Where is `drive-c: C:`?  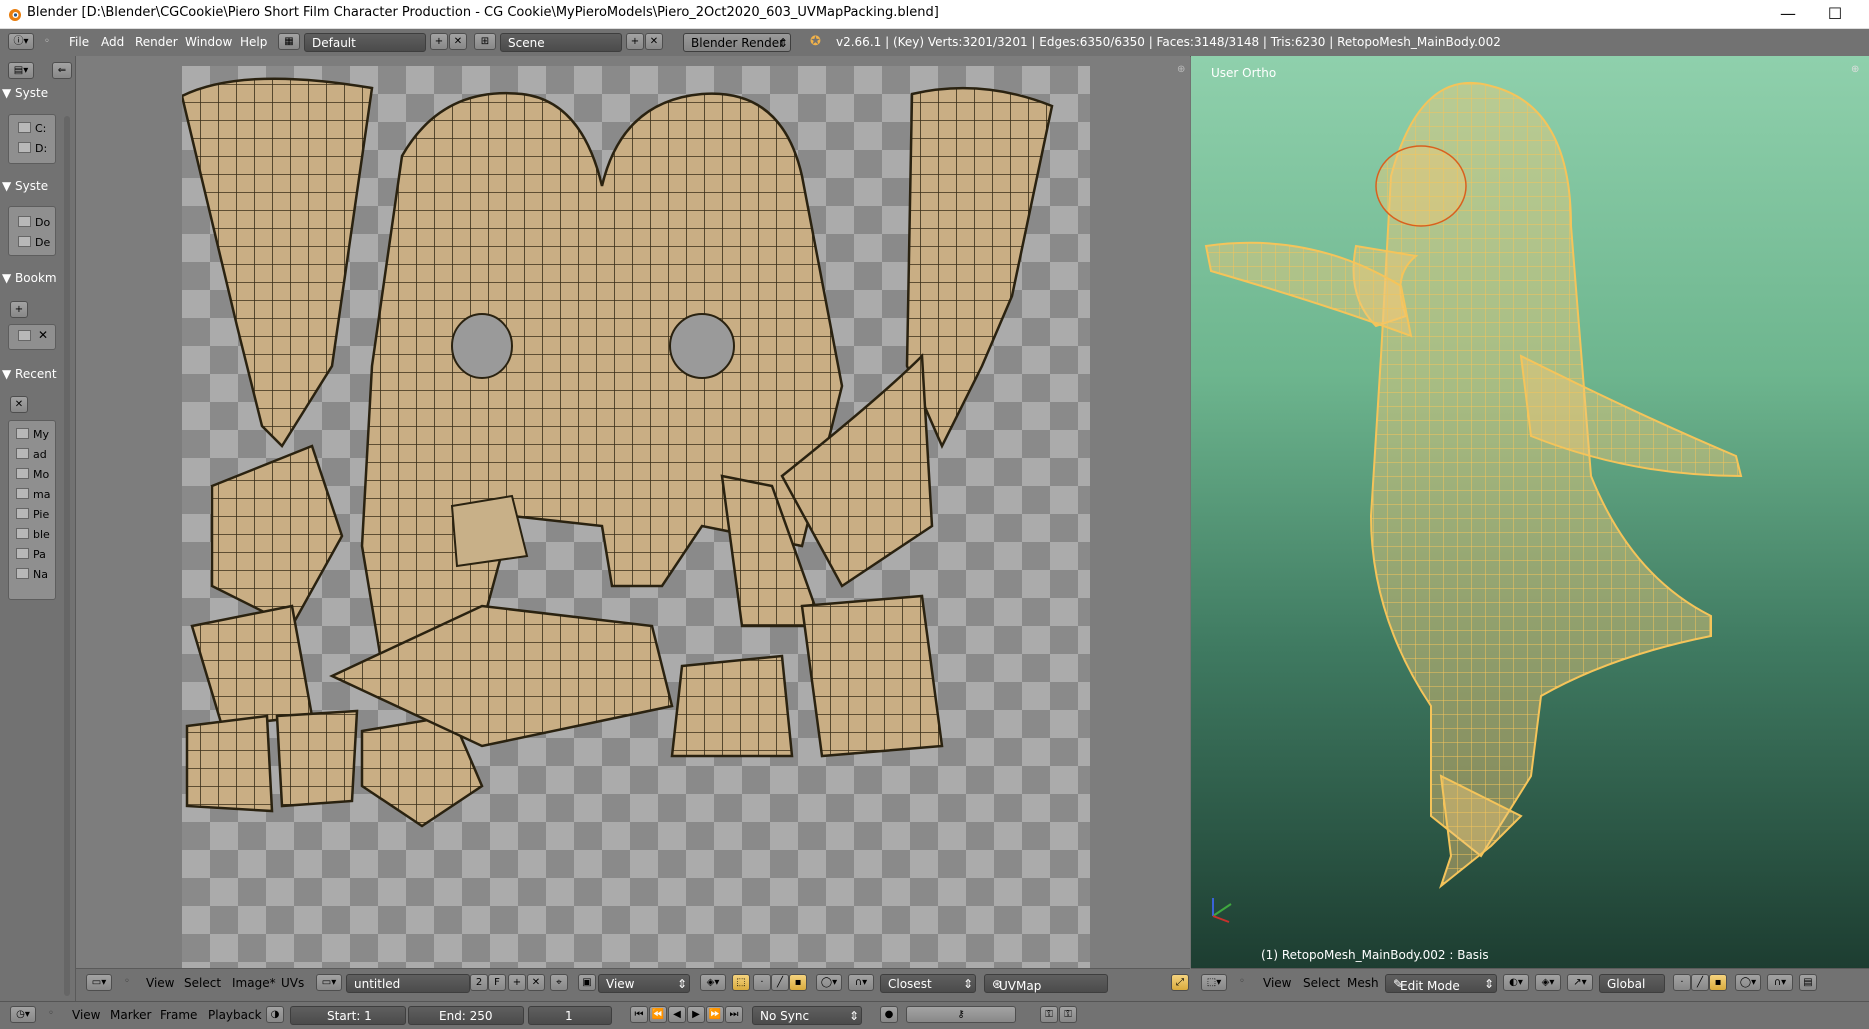
drive-c: C: is located at coordinates (32, 128).